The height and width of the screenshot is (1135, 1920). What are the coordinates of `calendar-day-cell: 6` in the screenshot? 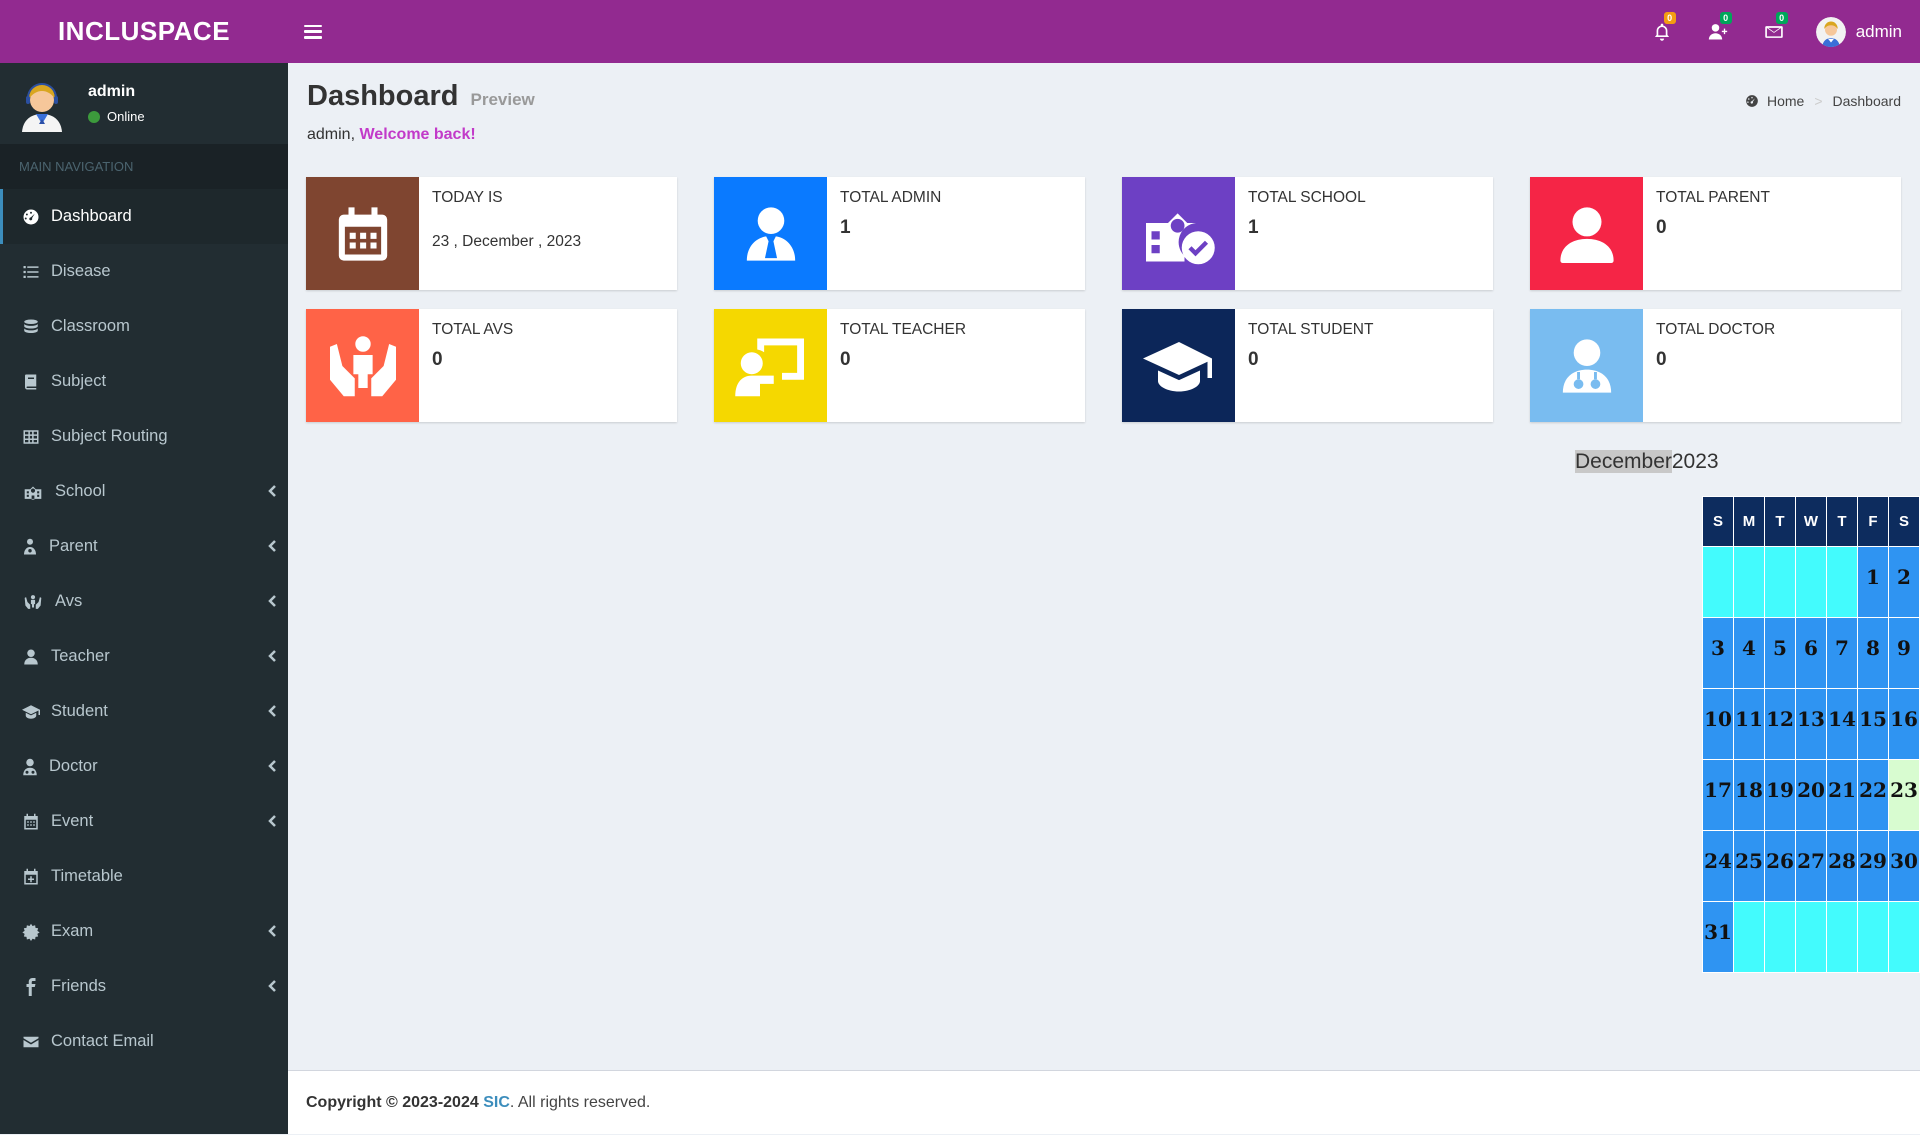 It's located at (1811, 653).